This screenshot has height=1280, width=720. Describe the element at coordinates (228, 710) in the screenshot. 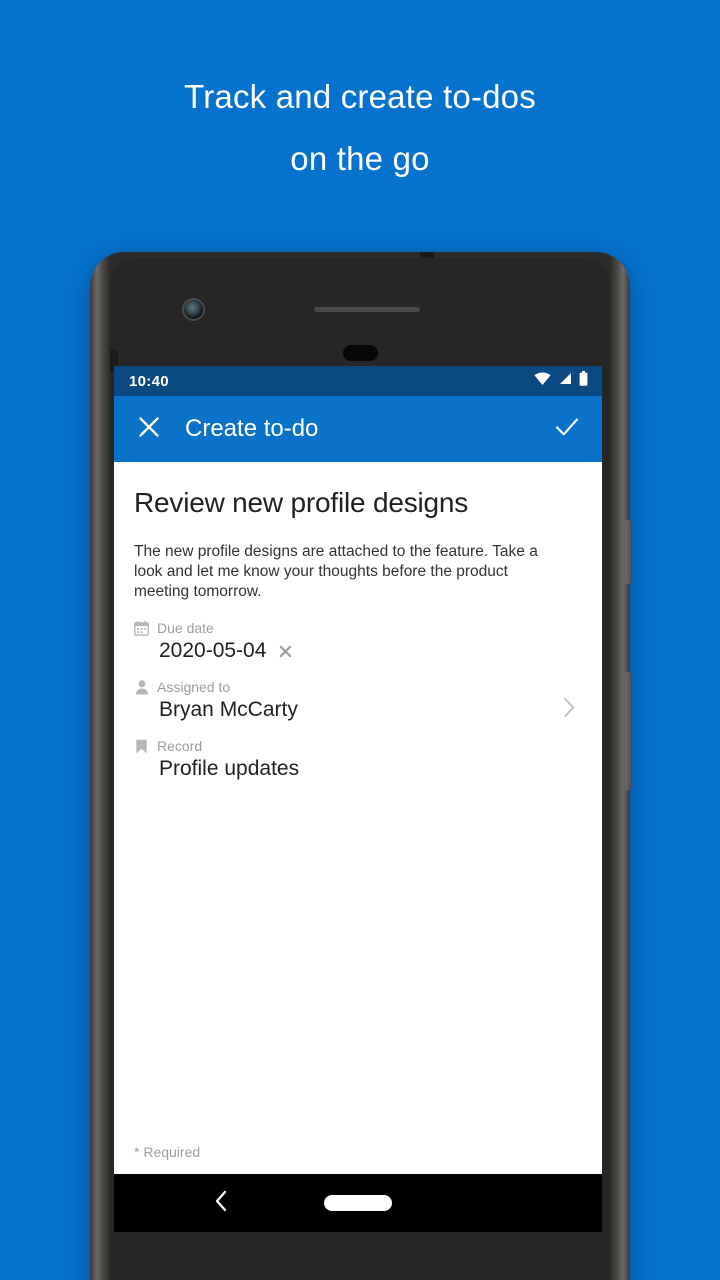

I see `field-assigned-to-value: Bryan McCarty` at that location.